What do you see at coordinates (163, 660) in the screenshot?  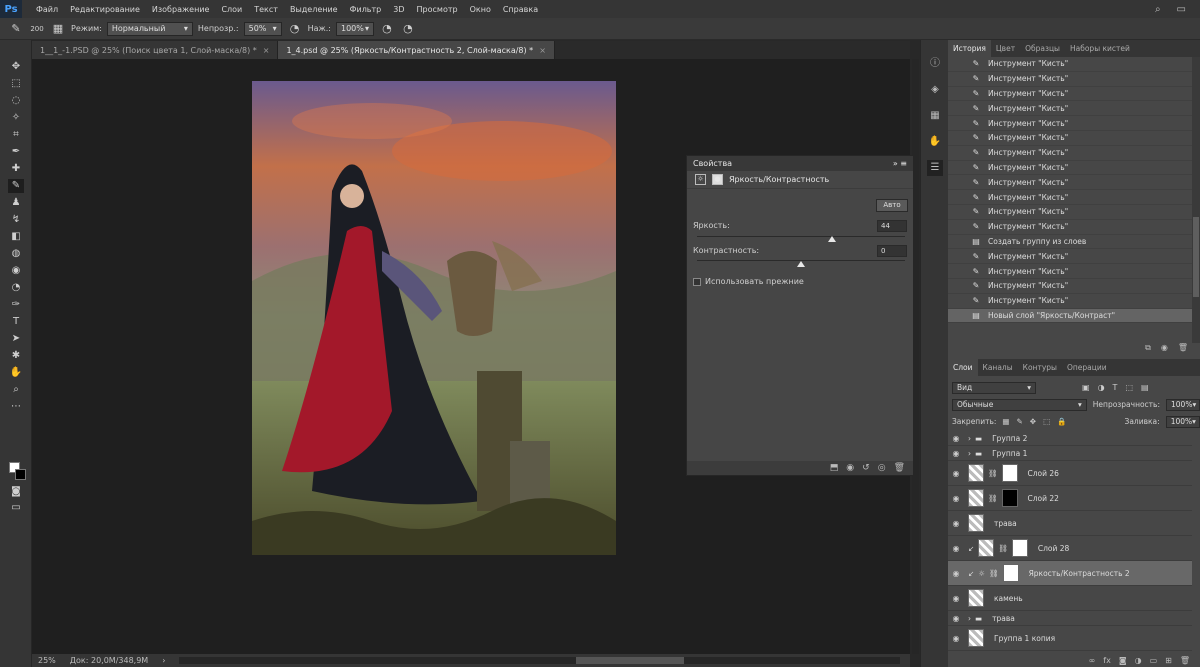 I see `status-arrow-icon: ›` at bounding box center [163, 660].